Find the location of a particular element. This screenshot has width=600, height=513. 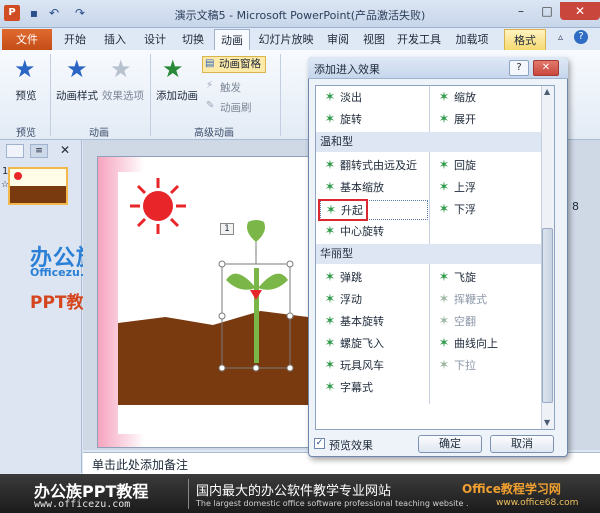

scrollbar-thumb is located at coordinates (547, 315).